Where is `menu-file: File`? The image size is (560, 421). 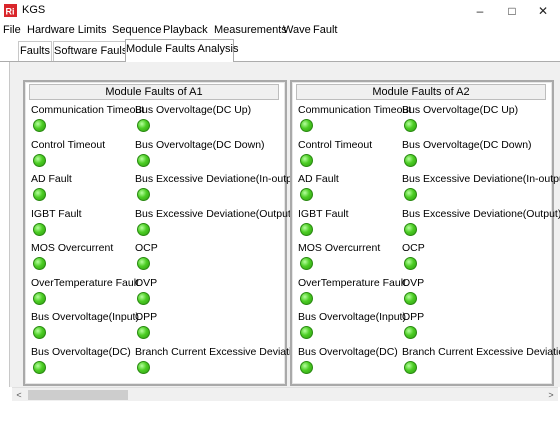
menu-file: File is located at coordinates (12, 30).